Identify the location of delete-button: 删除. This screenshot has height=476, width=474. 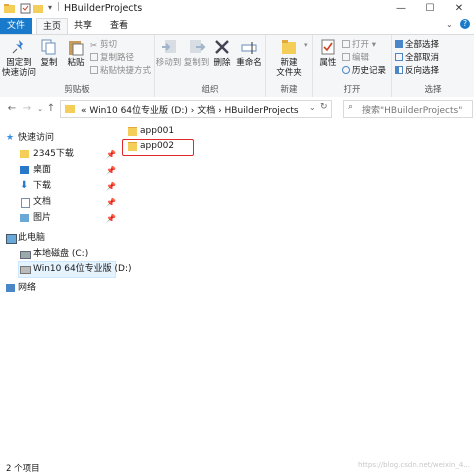
(222, 53).